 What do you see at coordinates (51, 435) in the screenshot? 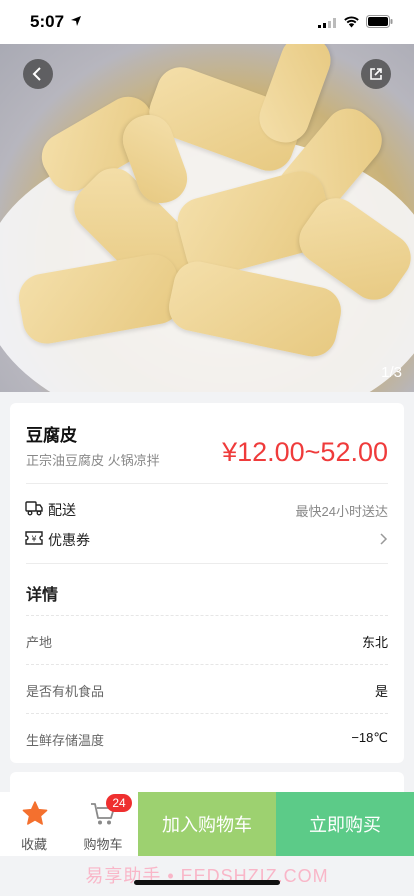
I see `product-name: 豆腐皮` at bounding box center [51, 435].